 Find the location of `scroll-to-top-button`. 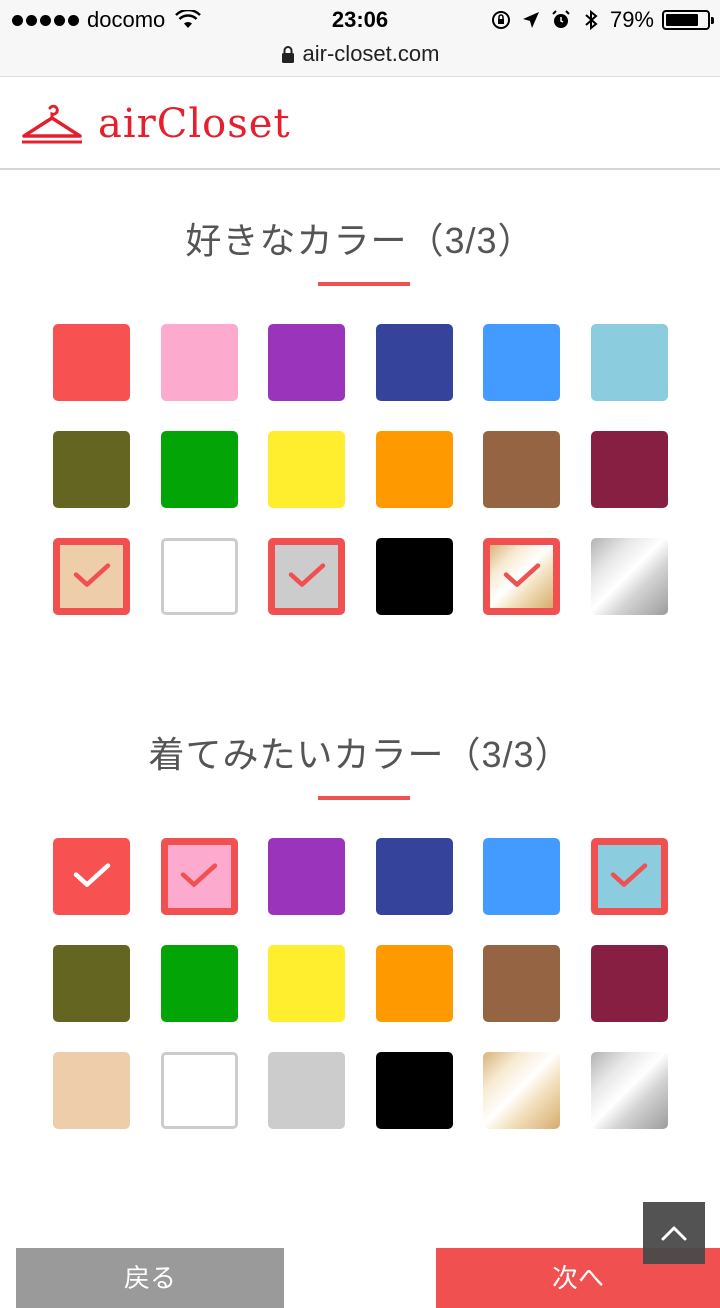

scroll-to-top-button is located at coordinates (674, 1233).